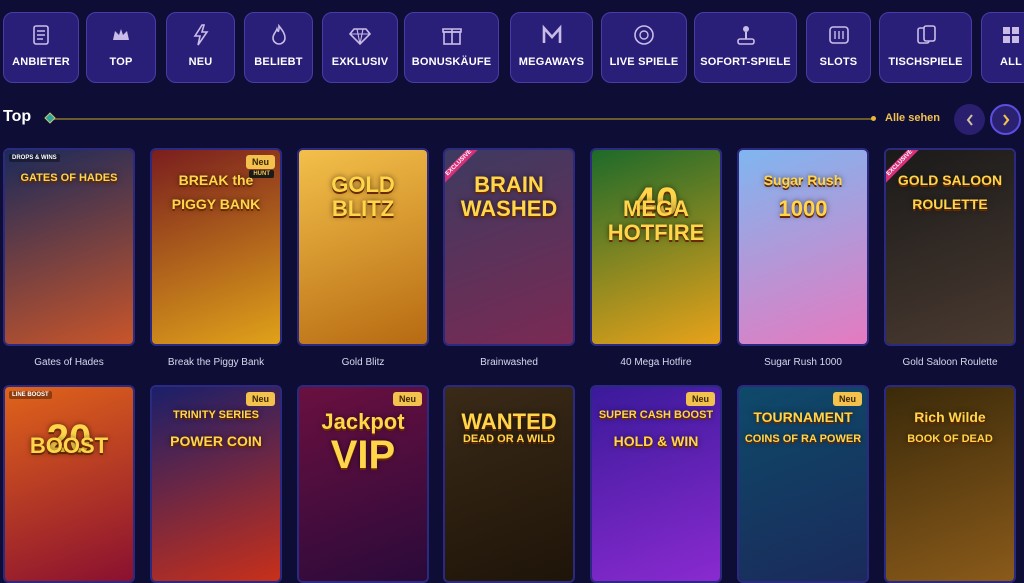 This screenshot has width=1024, height=583. What do you see at coordinates (803, 208) in the screenshot?
I see `thumbnail-title-text: 1000` at bounding box center [803, 208].